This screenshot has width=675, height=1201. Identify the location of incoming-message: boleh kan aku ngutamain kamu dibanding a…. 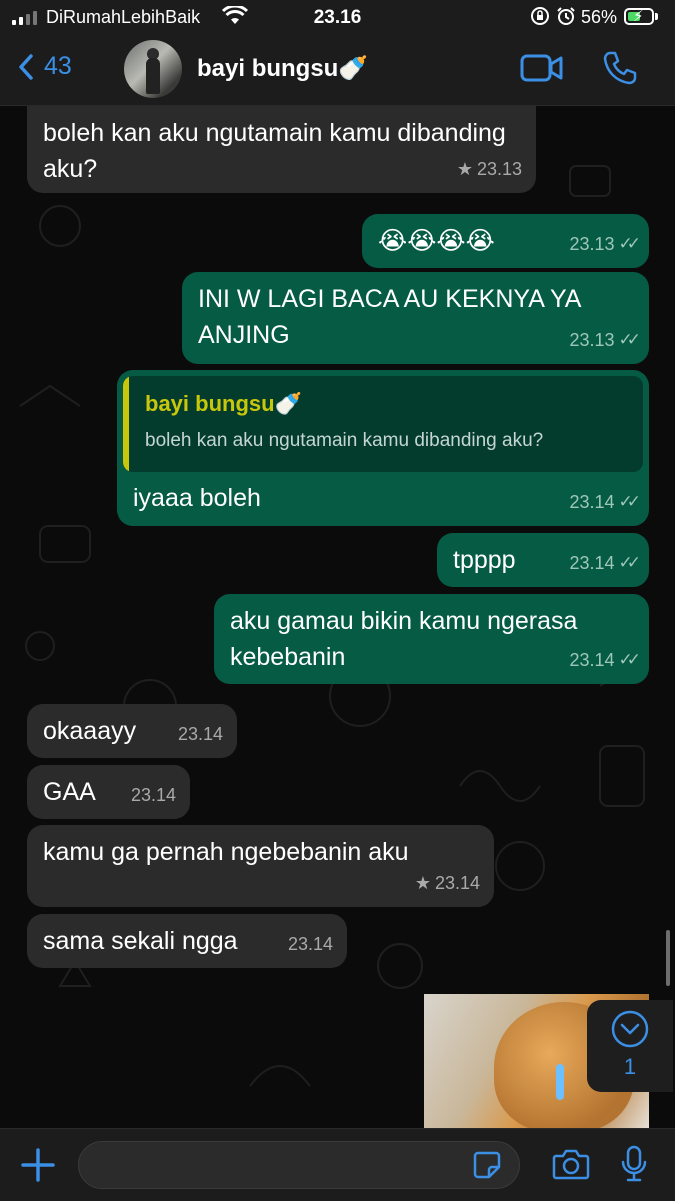
(281, 149).